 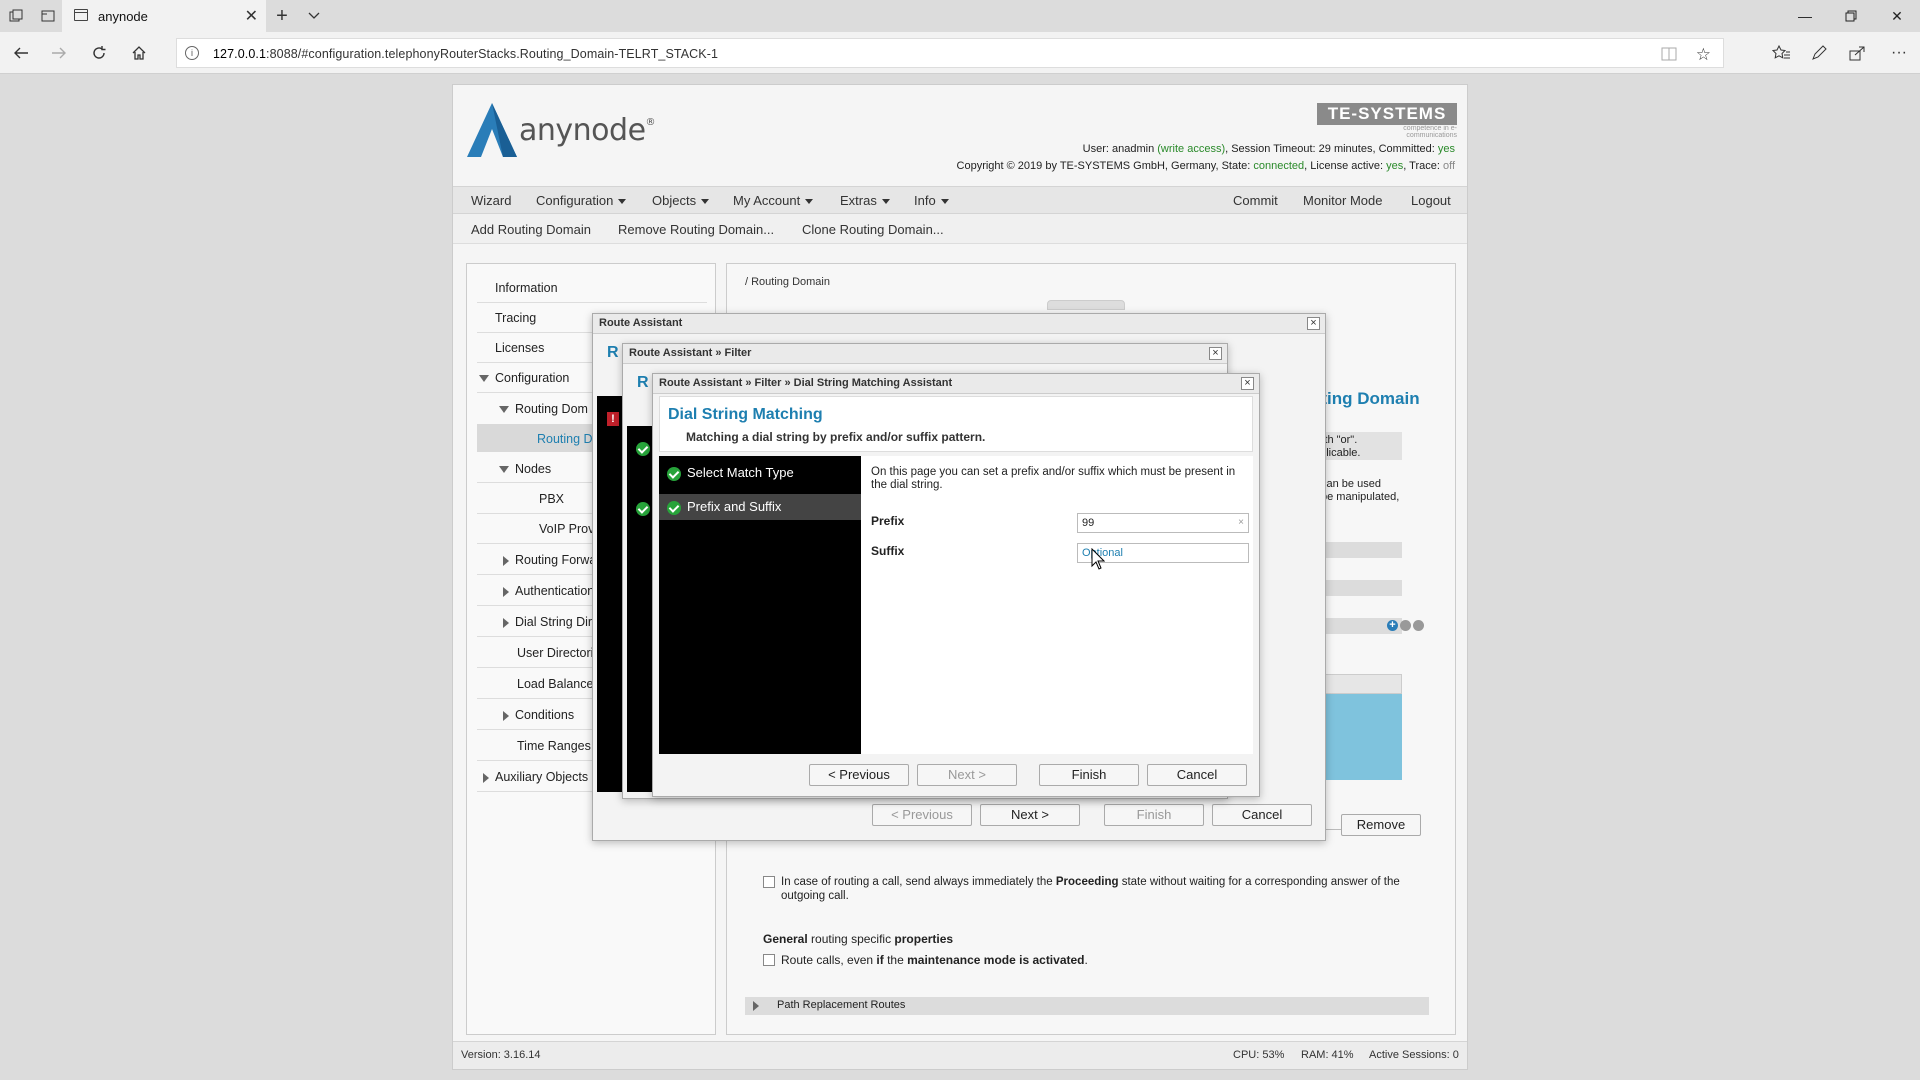 I want to click on cpu-text: CPU: 53%, so click(x=1259, y=1055).